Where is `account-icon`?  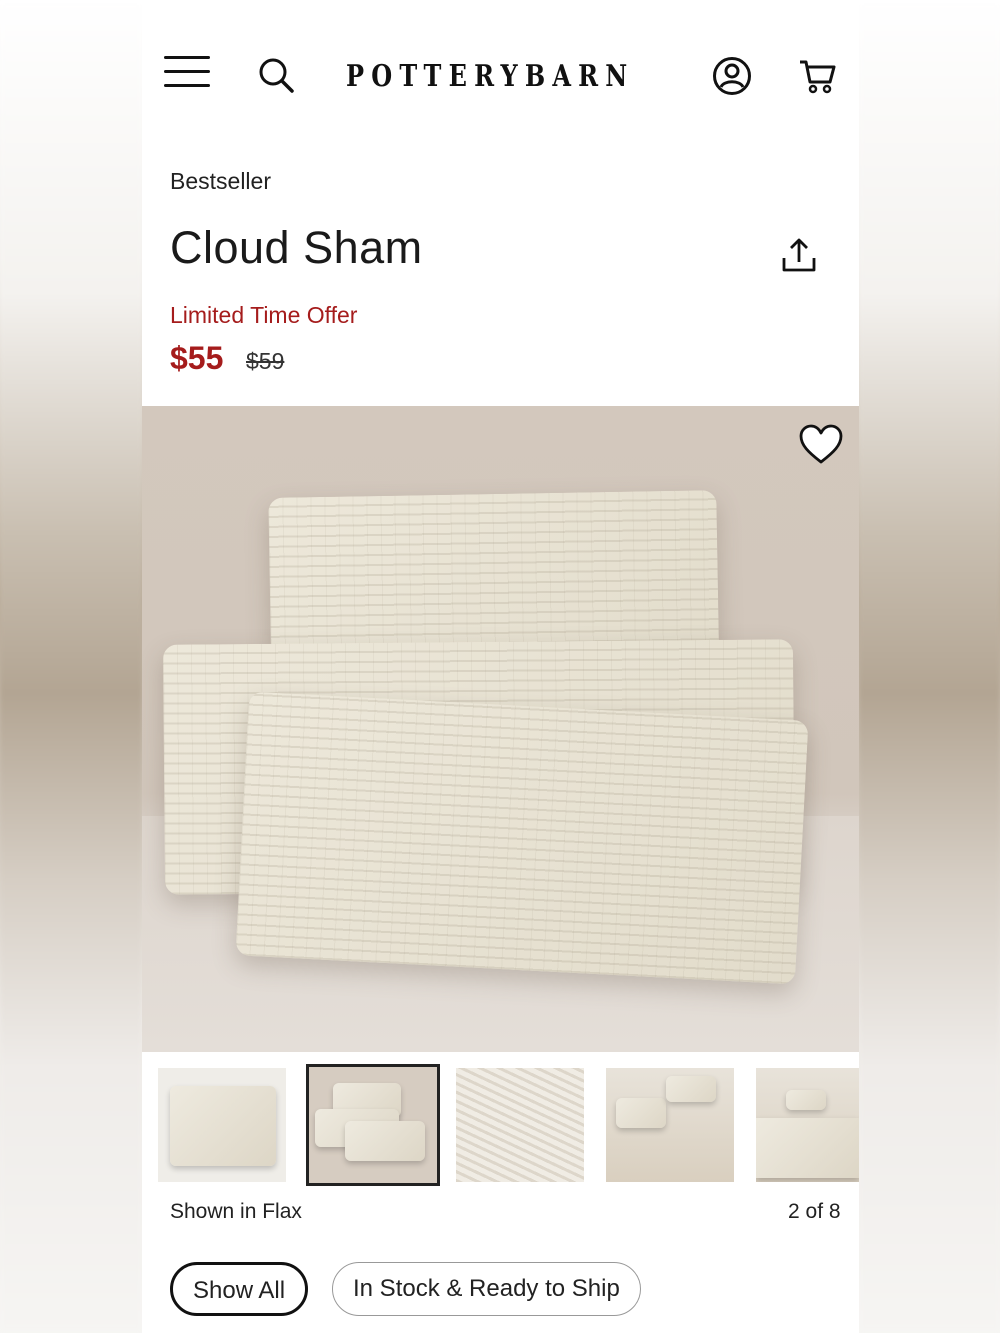 account-icon is located at coordinates (732, 76).